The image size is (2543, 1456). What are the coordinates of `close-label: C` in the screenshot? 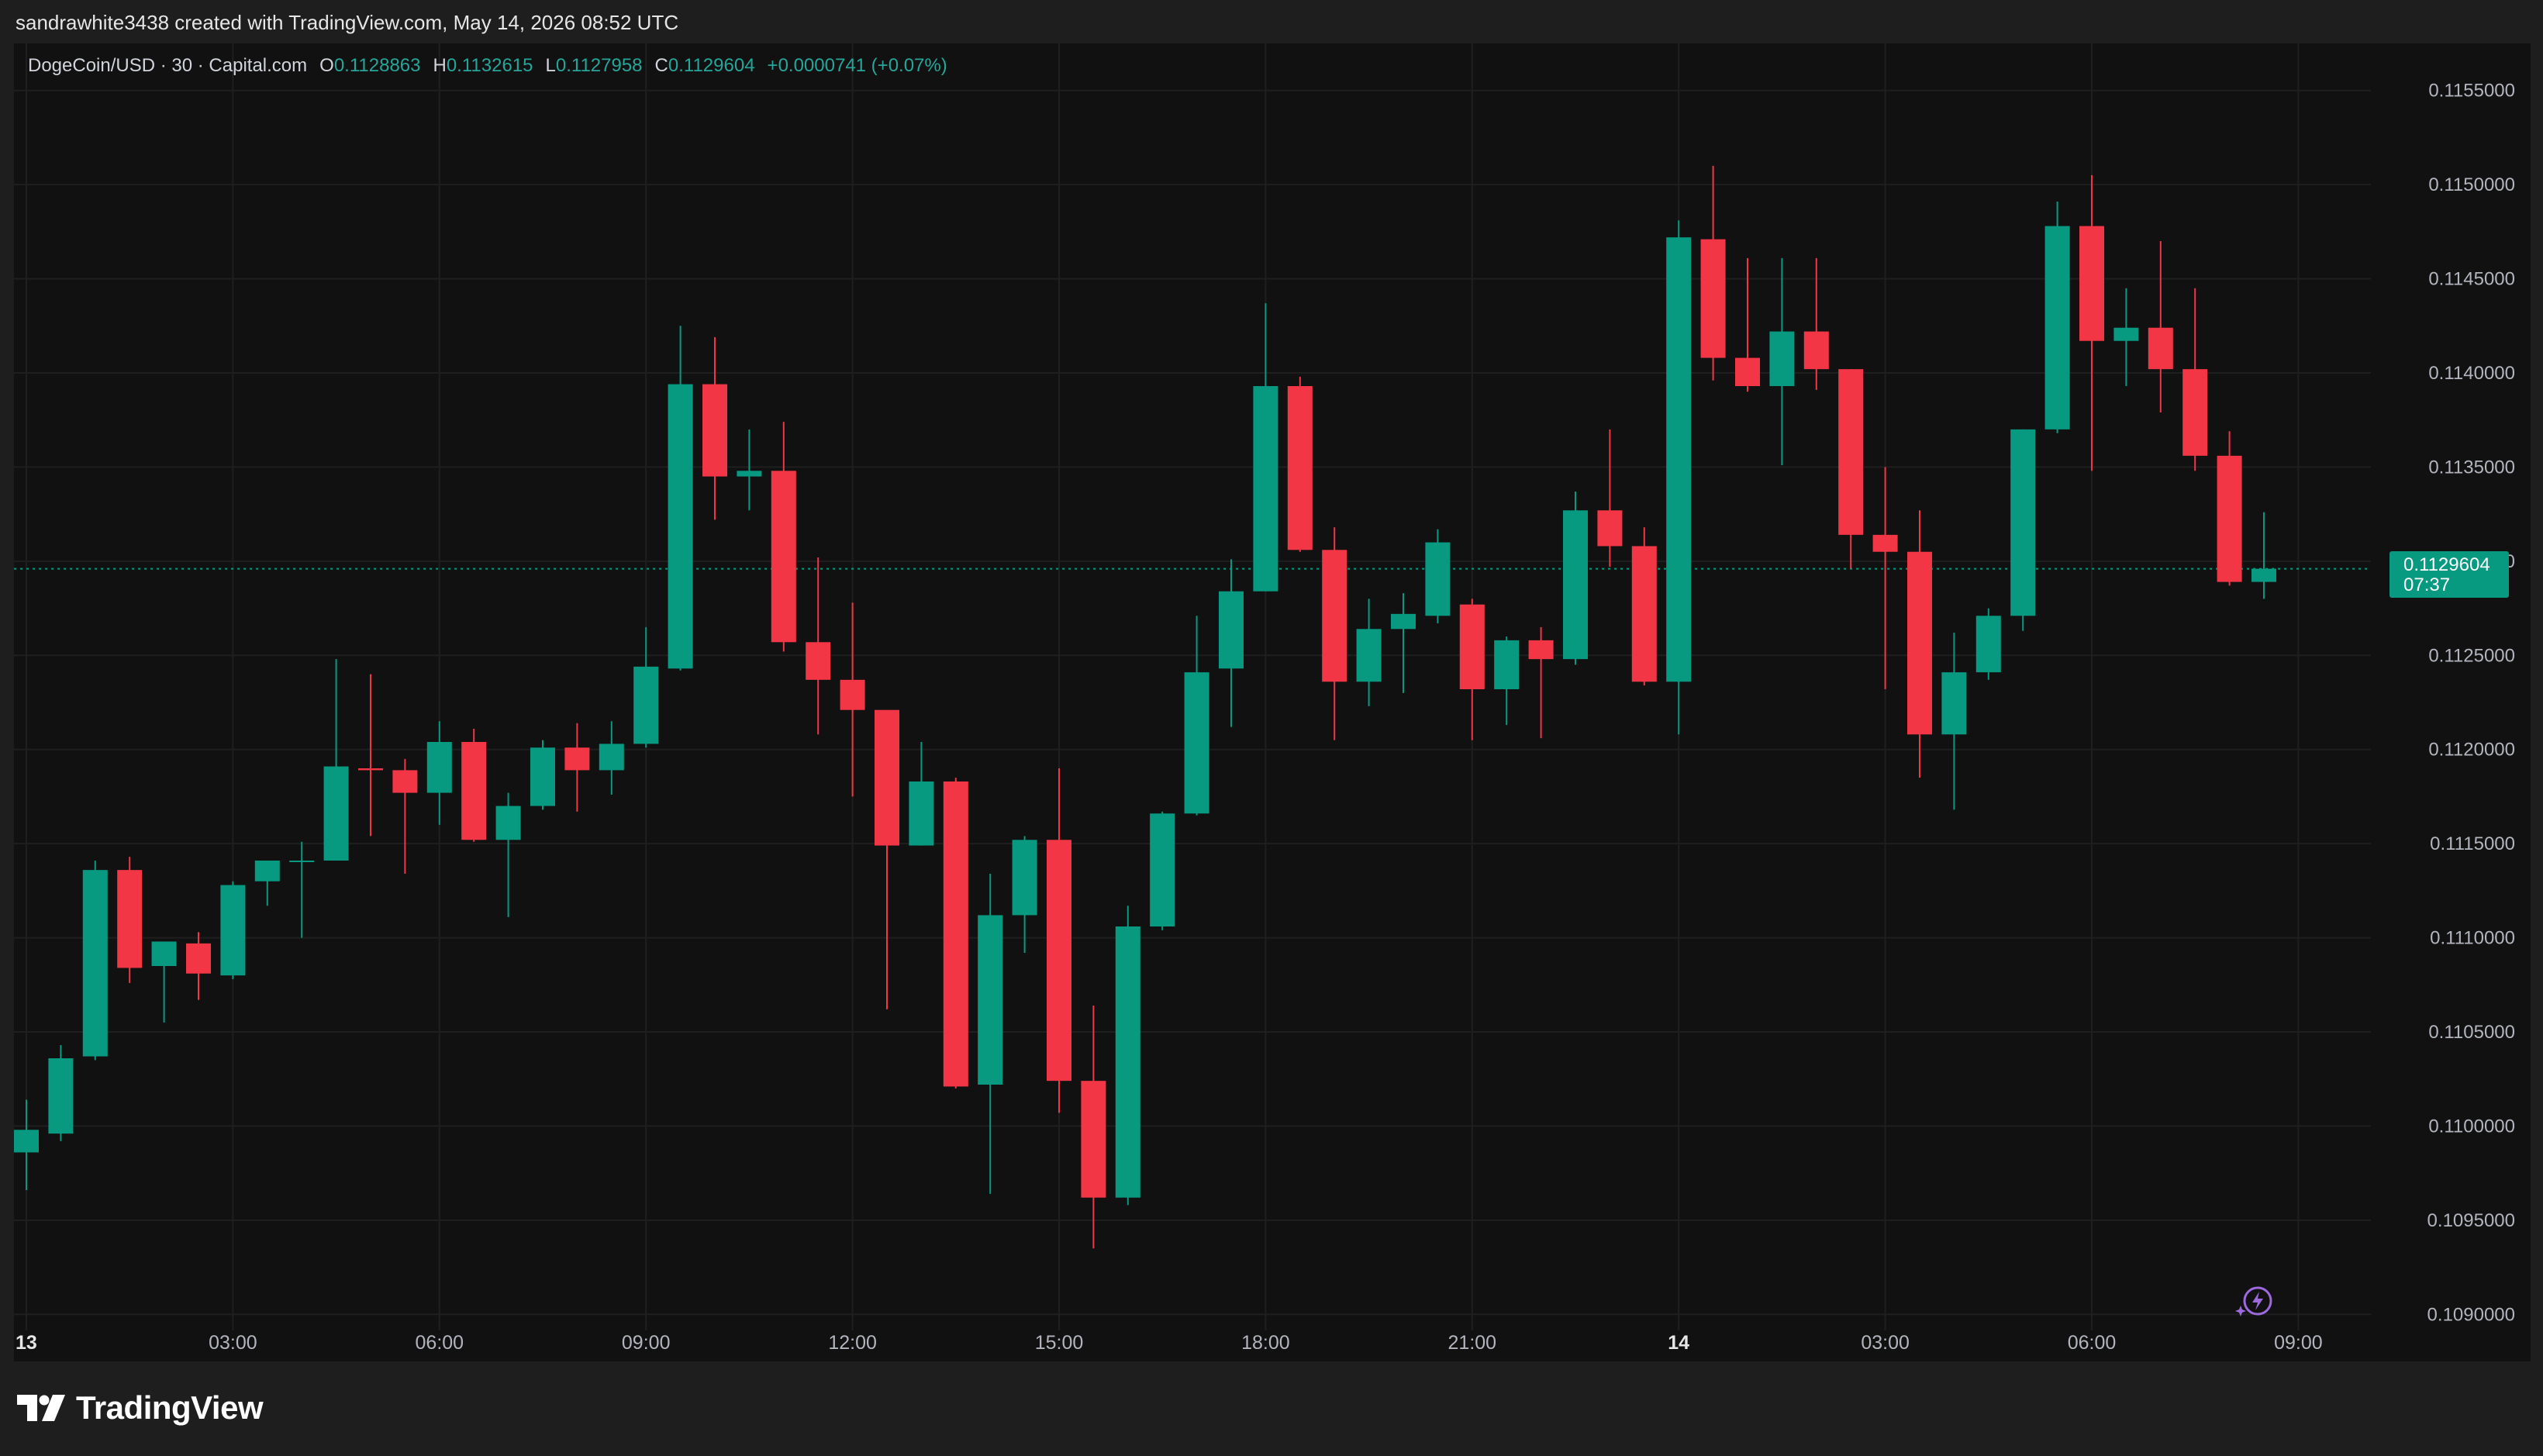 It's located at (661, 65).